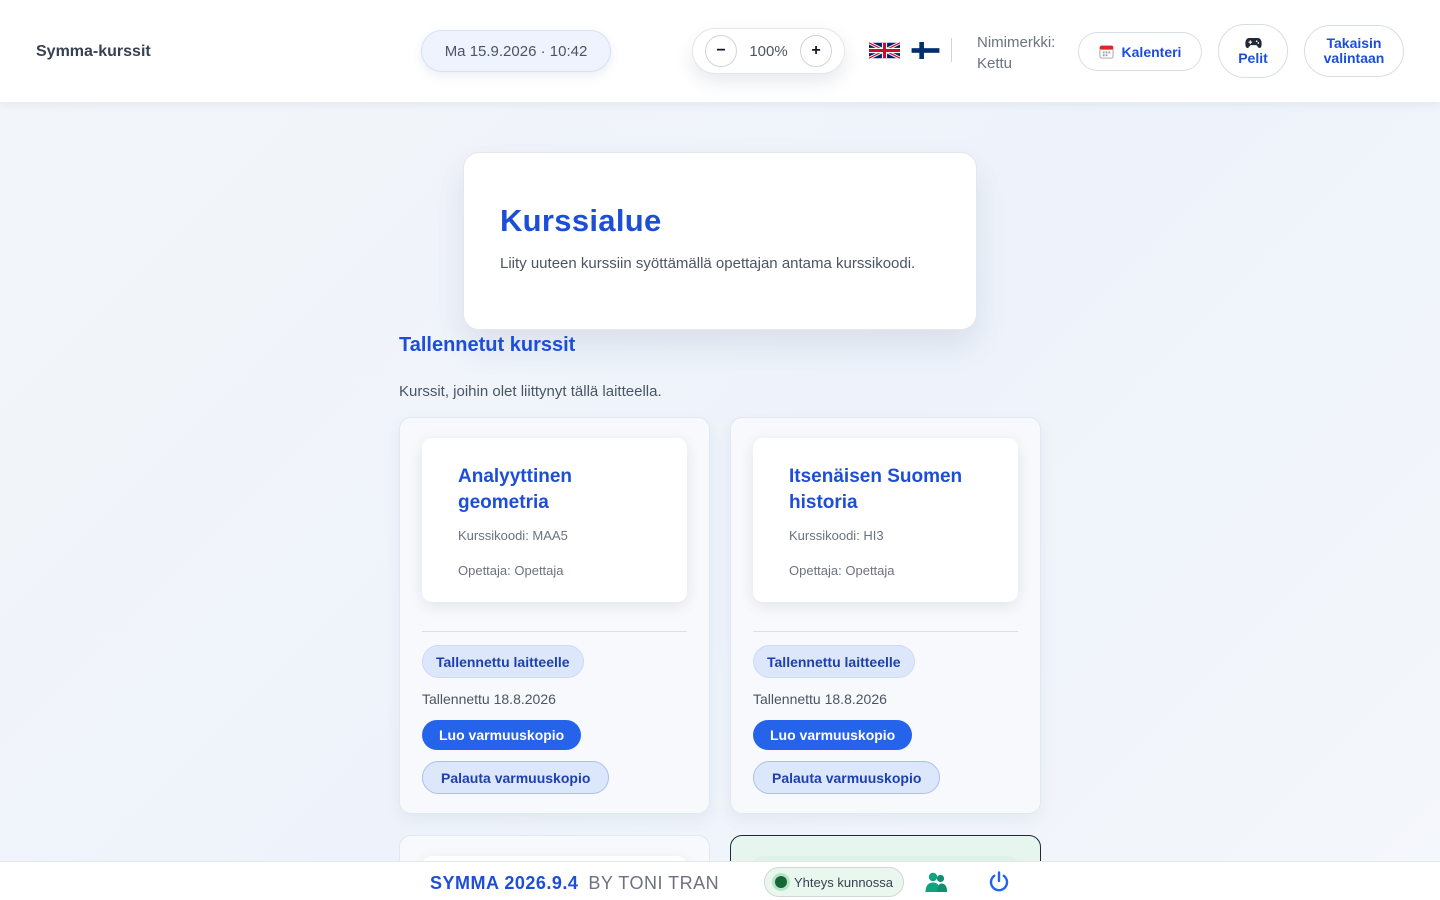  Describe the element at coordinates (844, 882) in the screenshot. I see `connection-status-label: Yhteys kunnossa` at that location.